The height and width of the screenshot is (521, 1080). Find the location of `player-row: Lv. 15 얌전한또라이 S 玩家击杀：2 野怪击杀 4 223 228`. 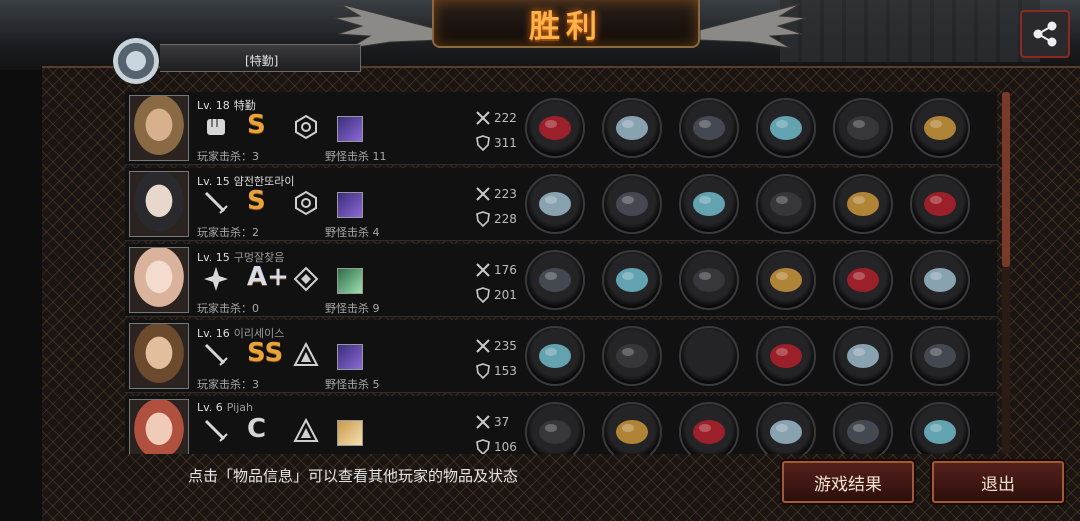

player-row: Lv. 15 얌전한또라이 S 玩家击杀：2 野怪击杀 4 223 228 is located at coordinates (561, 204).